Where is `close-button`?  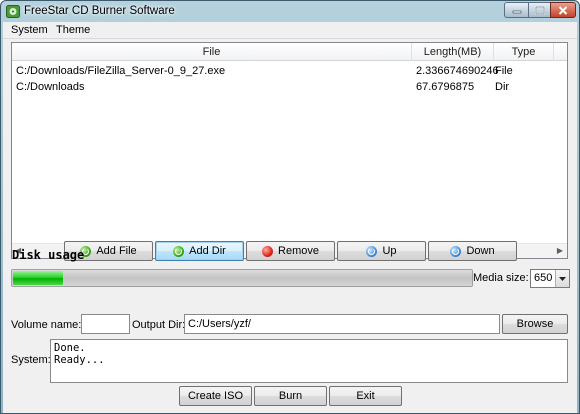 close-button is located at coordinates (563, 10).